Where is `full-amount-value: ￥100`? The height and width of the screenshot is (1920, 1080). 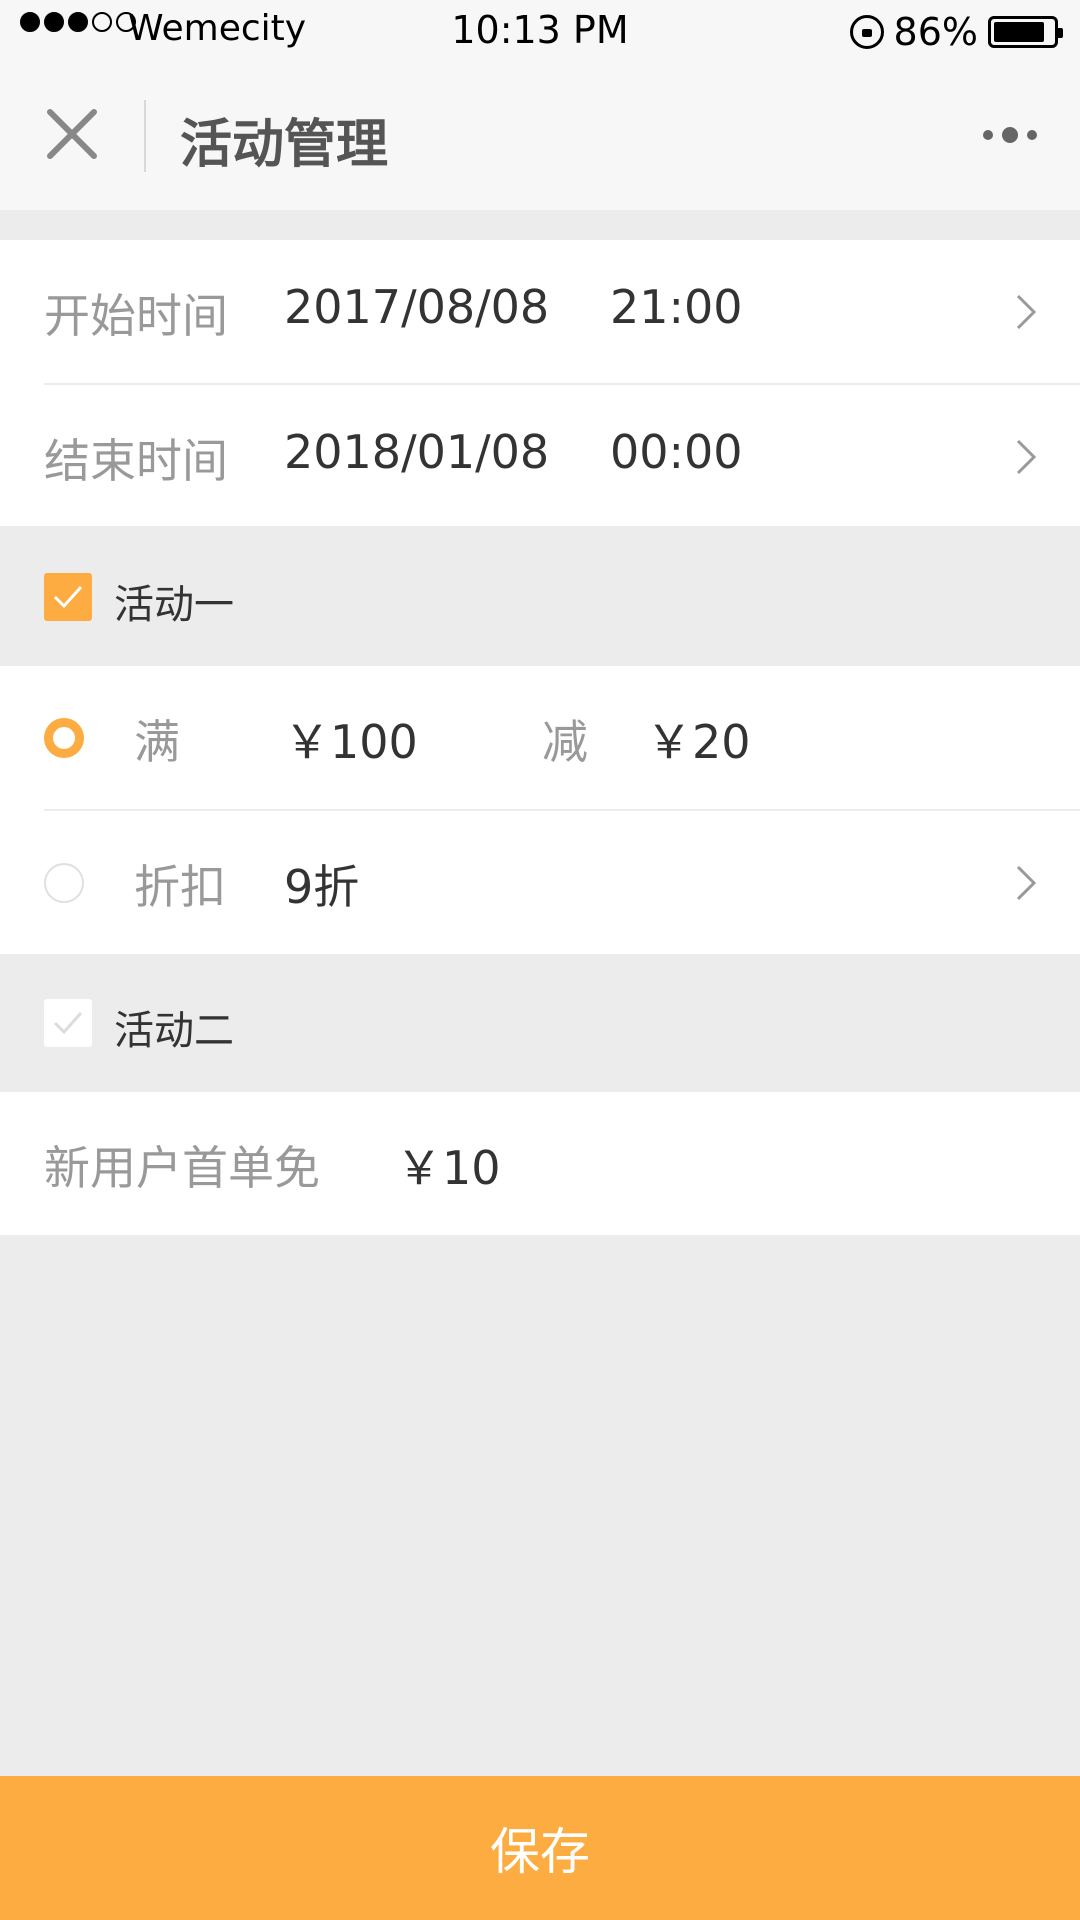 full-amount-value: ￥100 is located at coordinates (351, 739).